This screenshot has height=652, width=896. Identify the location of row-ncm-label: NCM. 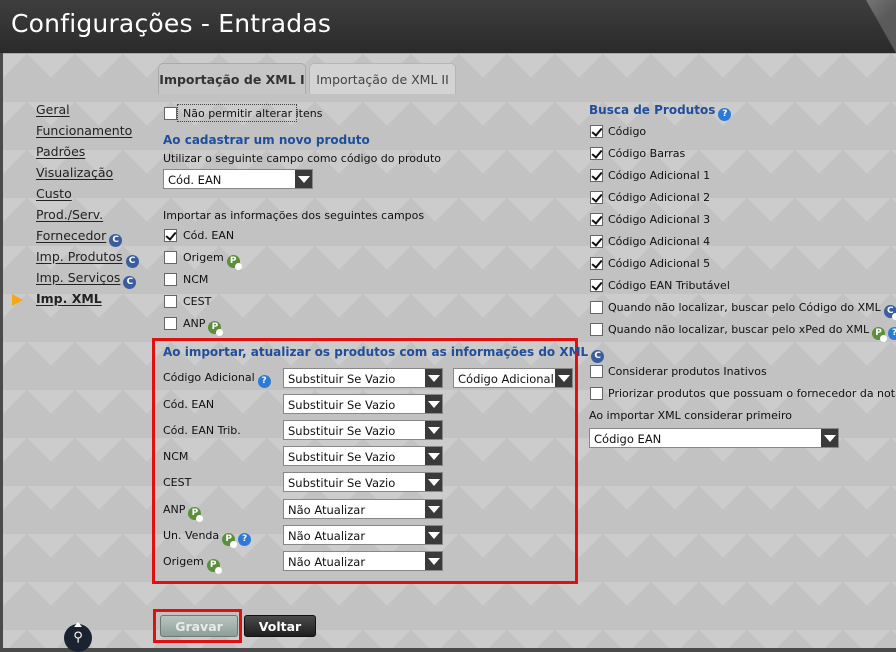
(176, 456).